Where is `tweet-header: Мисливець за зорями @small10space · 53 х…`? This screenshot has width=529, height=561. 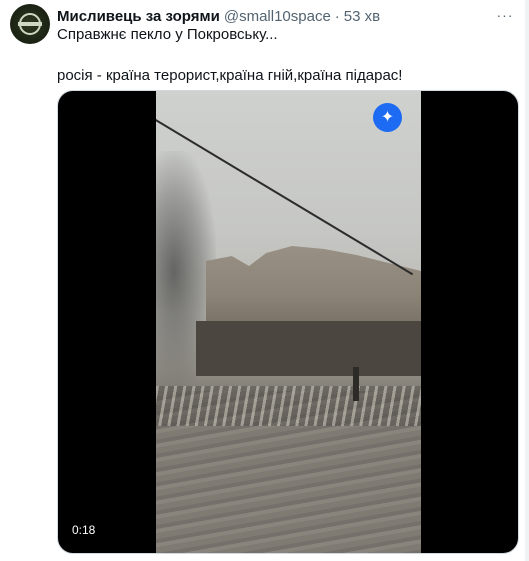
tweet-header: Мисливець за зорями @small10space · 53 х… is located at coordinates (218, 16).